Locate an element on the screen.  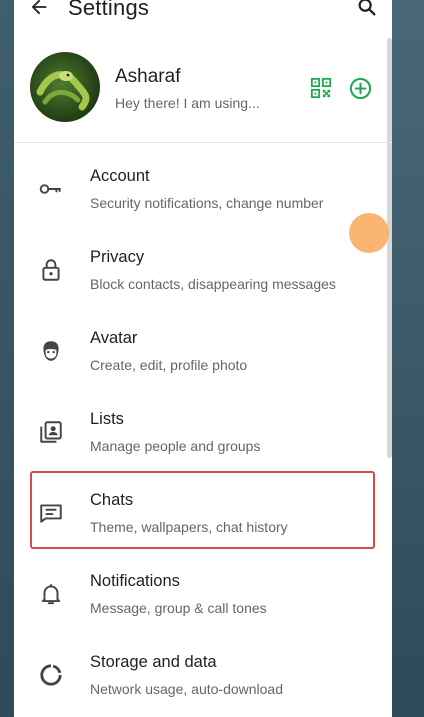
add-circle-icon is located at coordinates (360, 88).